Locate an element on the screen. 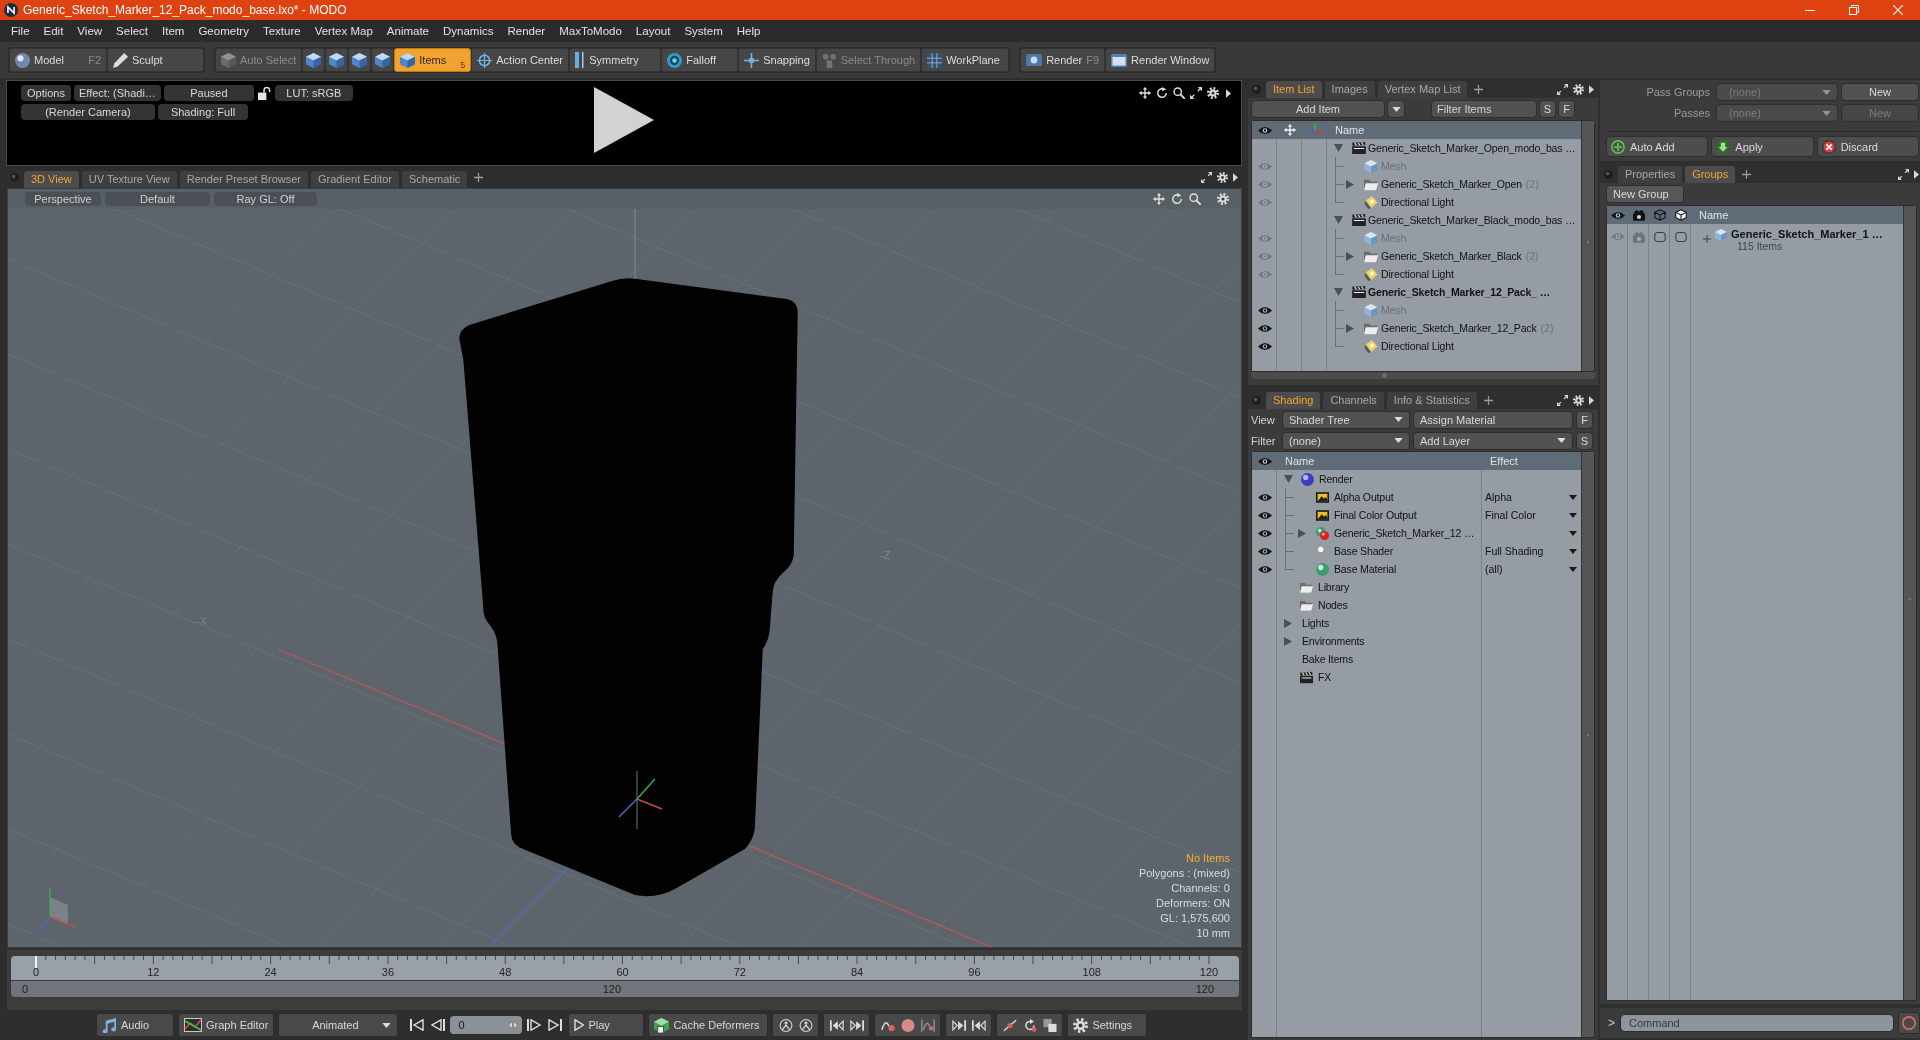  lock-icon is located at coordinates (264, 93).